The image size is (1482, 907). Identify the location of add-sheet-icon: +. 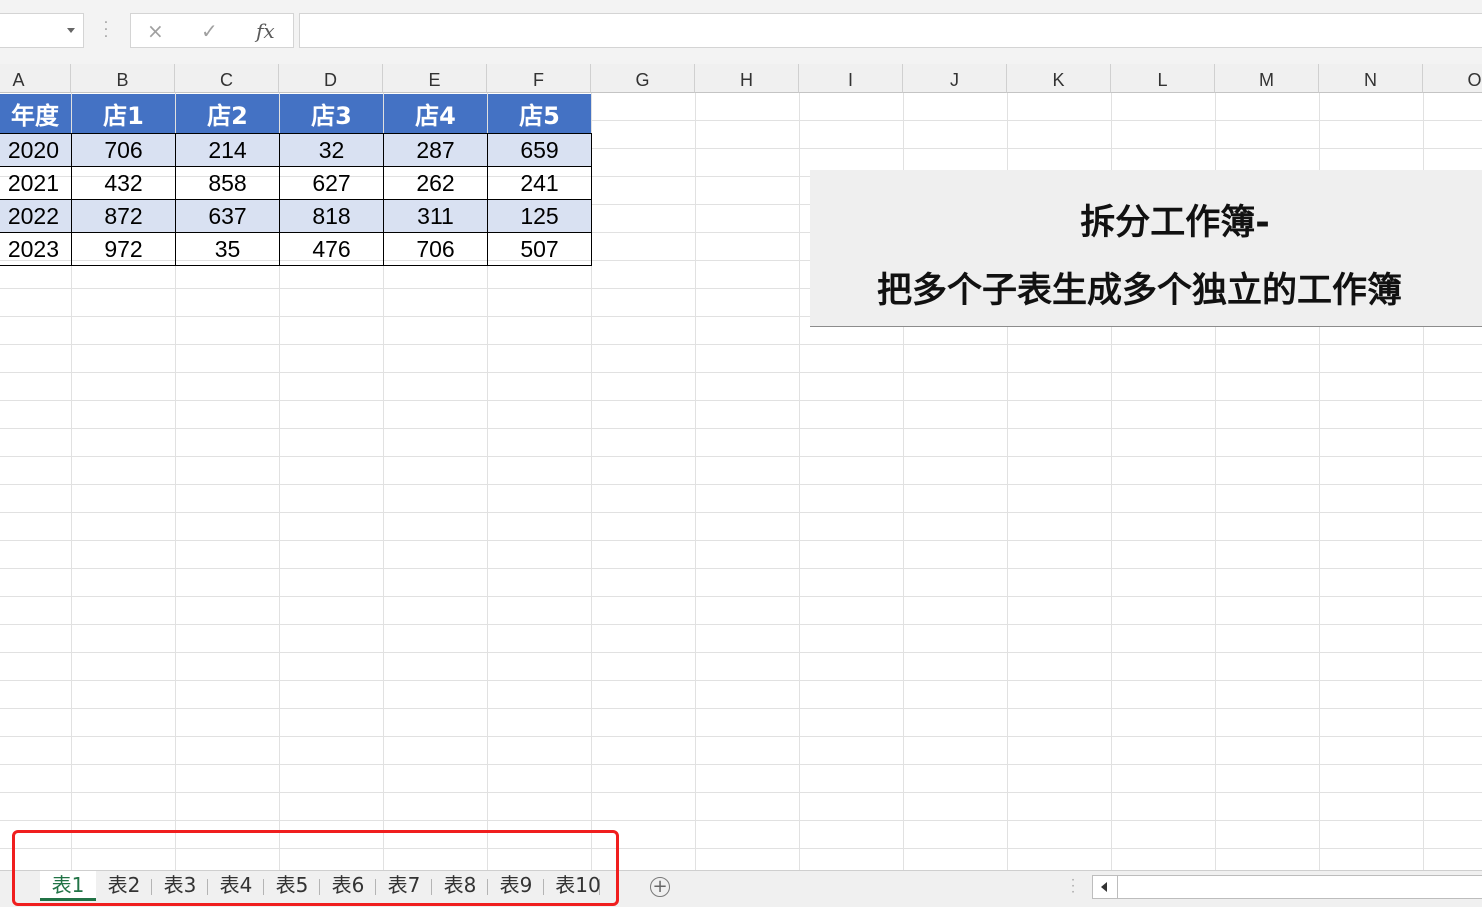
(660, 887).